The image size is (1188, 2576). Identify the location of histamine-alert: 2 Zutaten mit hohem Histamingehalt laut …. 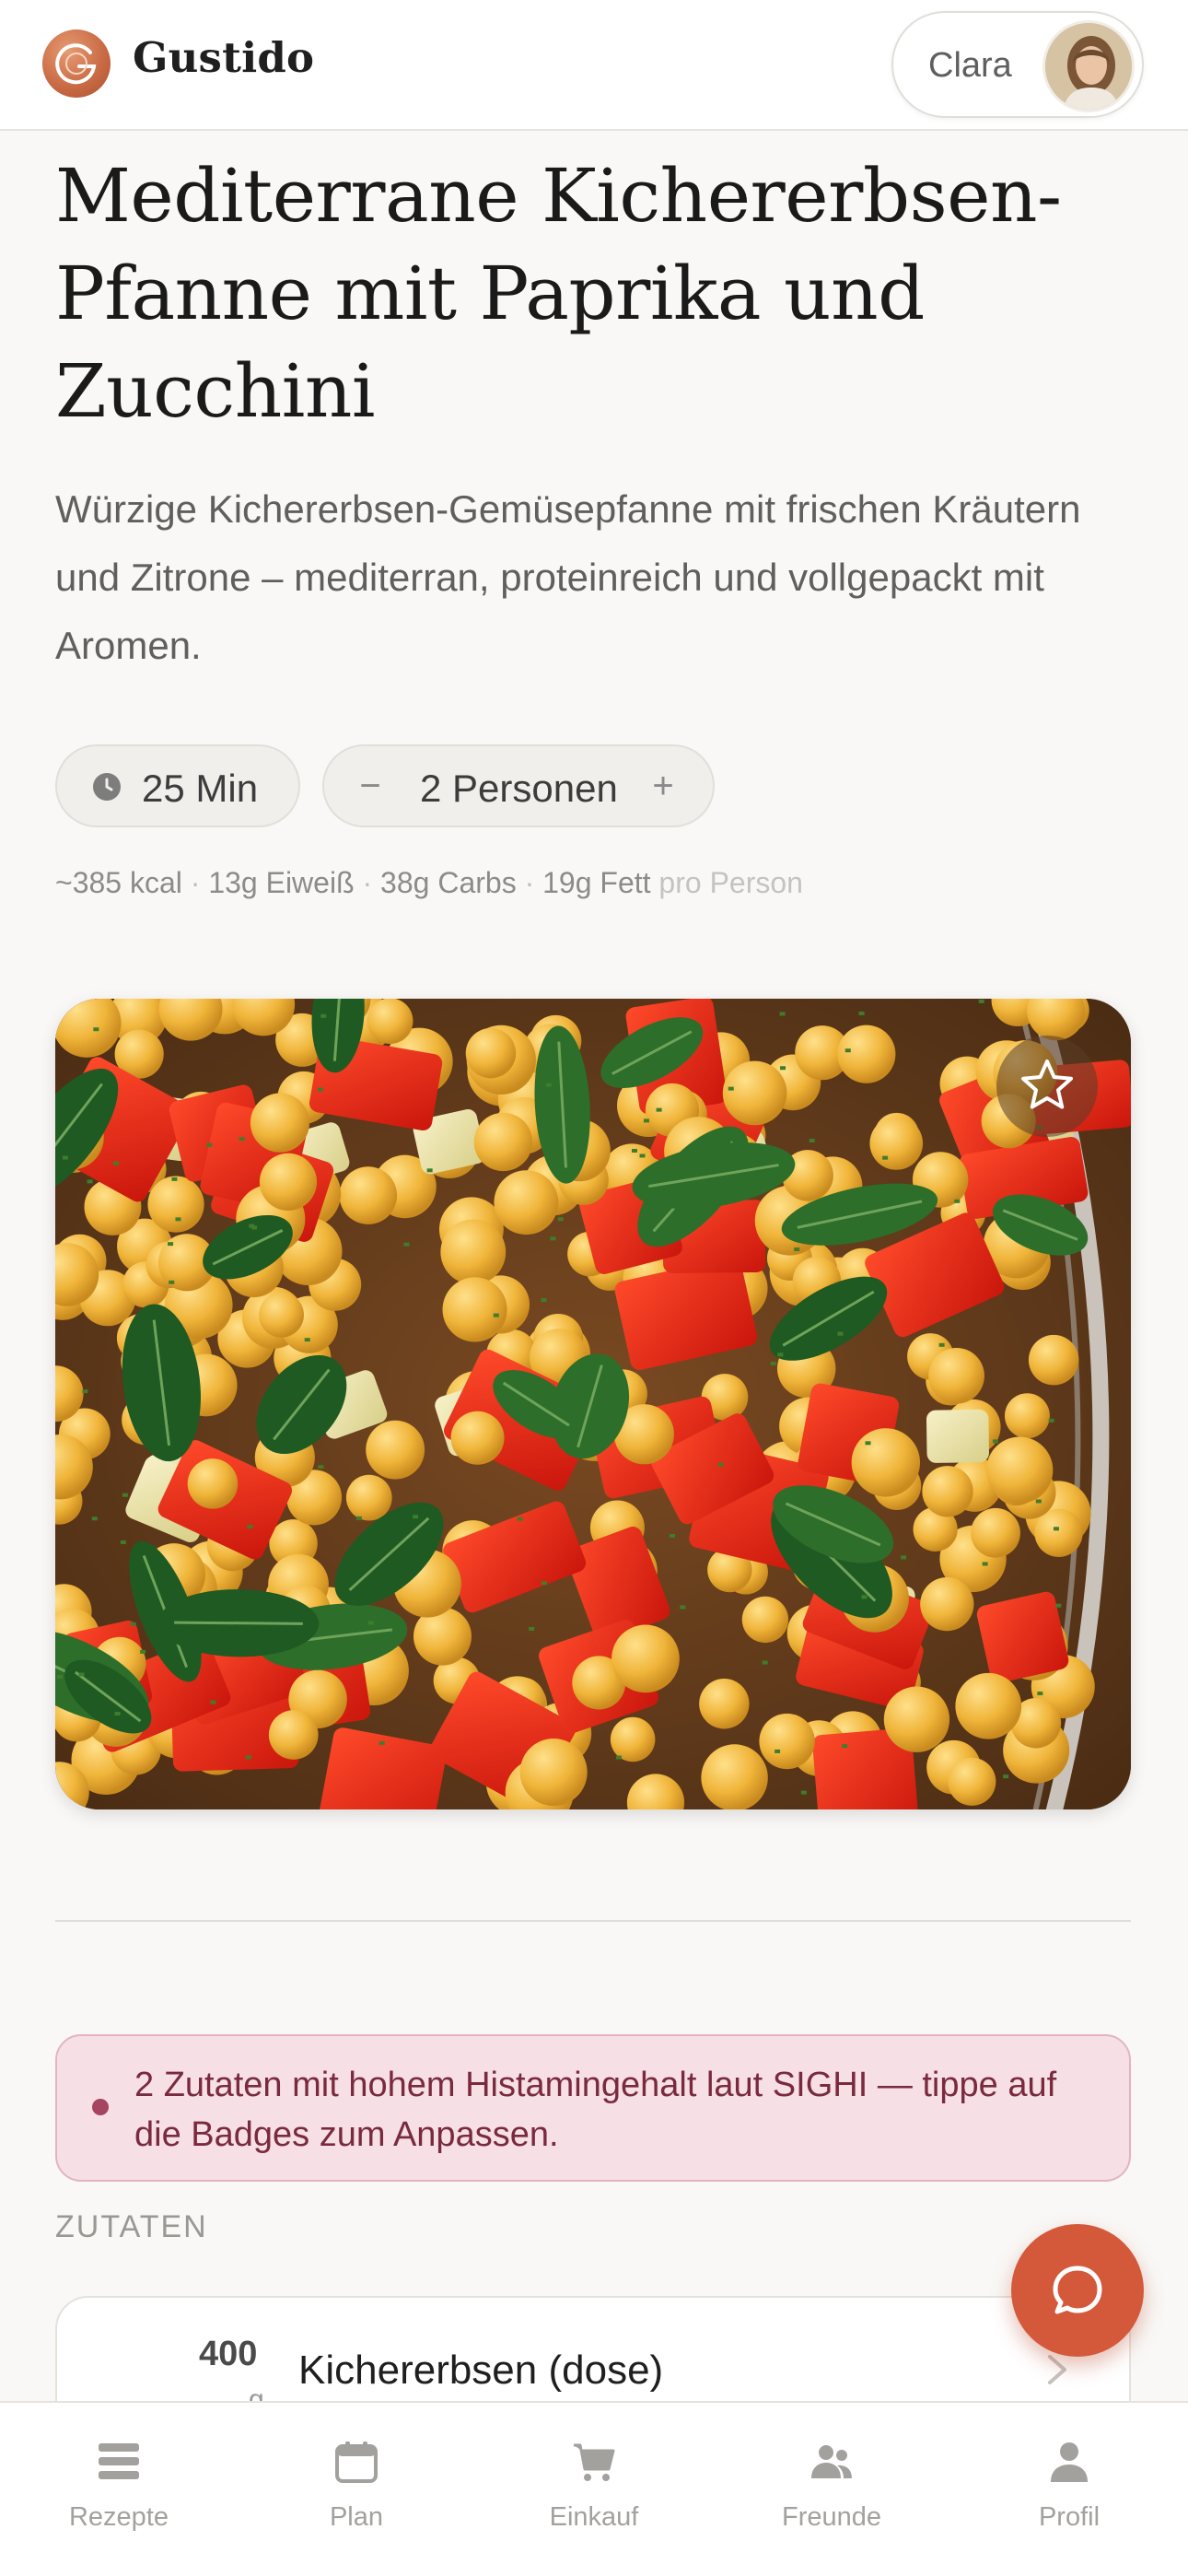
(593, 2108).